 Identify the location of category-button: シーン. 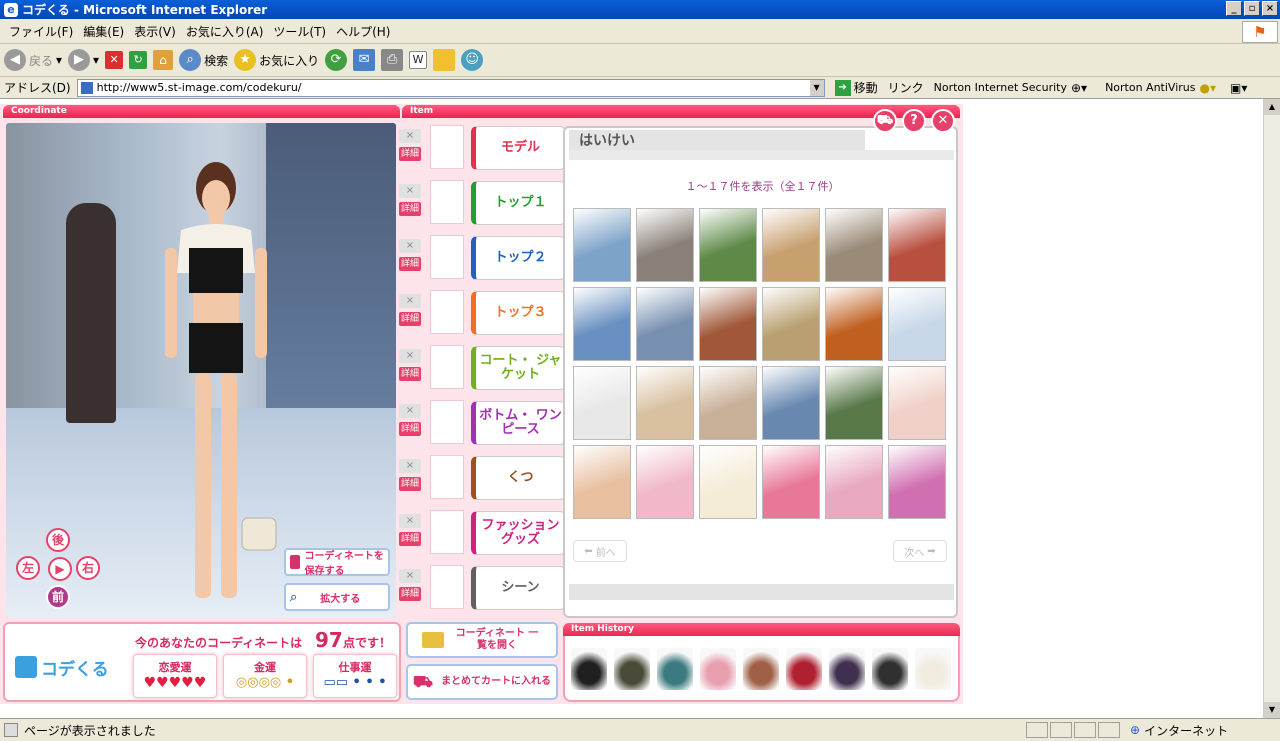
(518, 588).